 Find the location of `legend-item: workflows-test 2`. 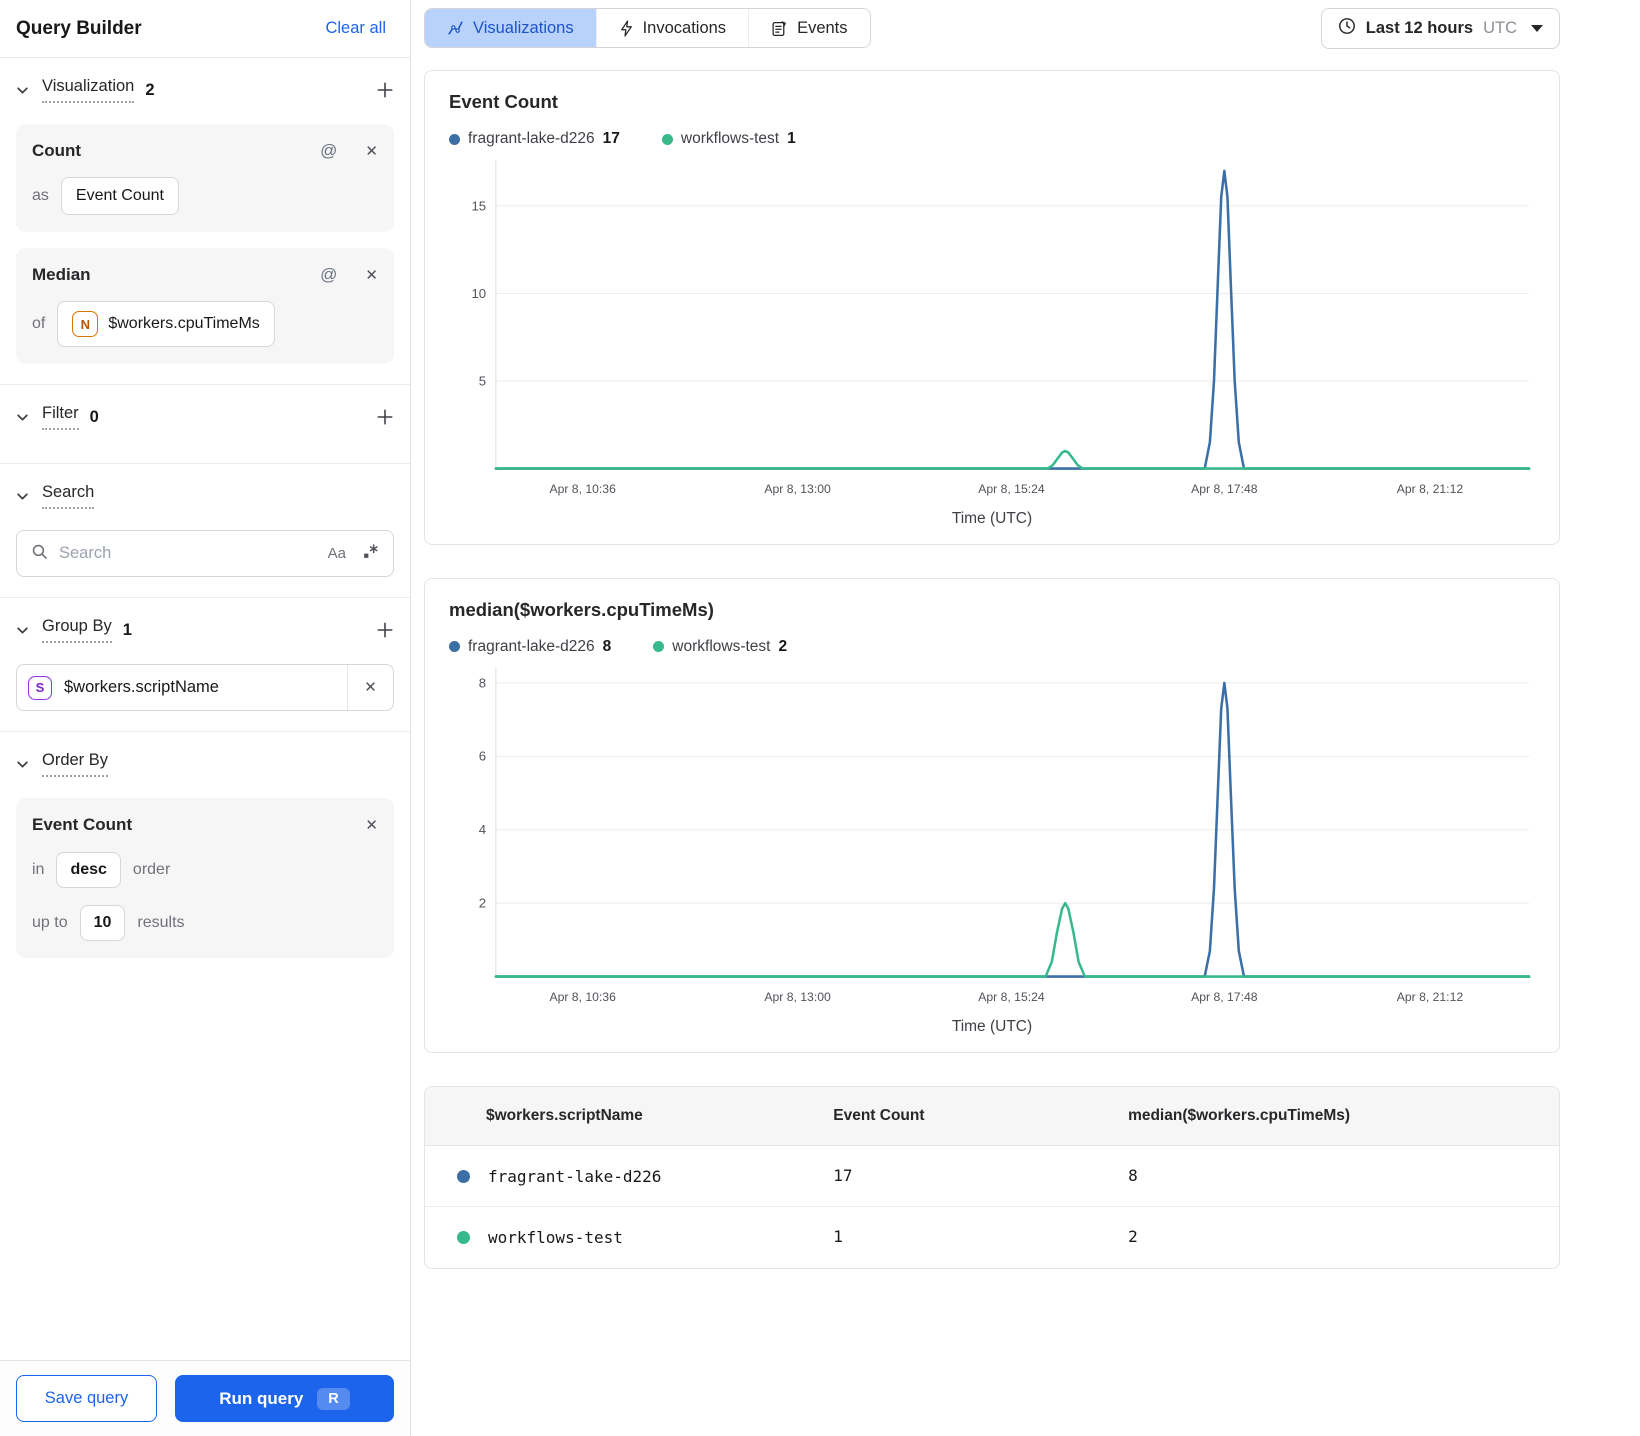

legend-item: workflows-test 2 is located at coordinates (720, 647).